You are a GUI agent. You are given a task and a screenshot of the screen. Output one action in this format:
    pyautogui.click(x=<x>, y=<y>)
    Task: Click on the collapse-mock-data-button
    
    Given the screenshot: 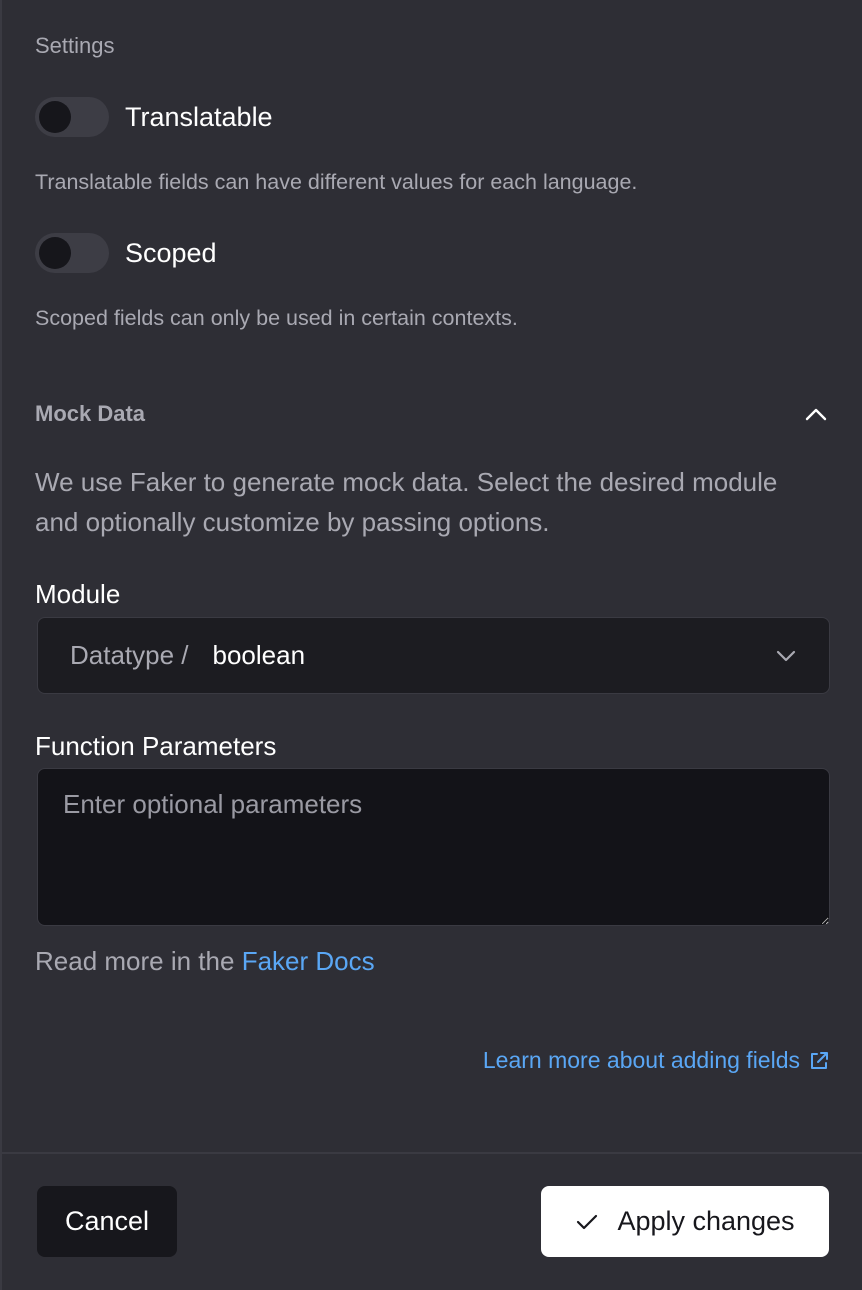 What is the action you would take?
    pyautogui.click(x=816, y=414)
    